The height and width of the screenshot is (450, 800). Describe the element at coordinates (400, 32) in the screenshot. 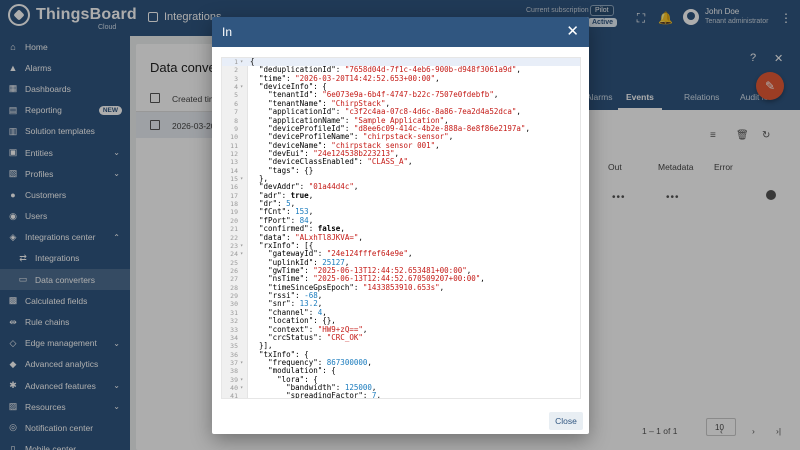

I see `dialog-header: In ✕` at that location.